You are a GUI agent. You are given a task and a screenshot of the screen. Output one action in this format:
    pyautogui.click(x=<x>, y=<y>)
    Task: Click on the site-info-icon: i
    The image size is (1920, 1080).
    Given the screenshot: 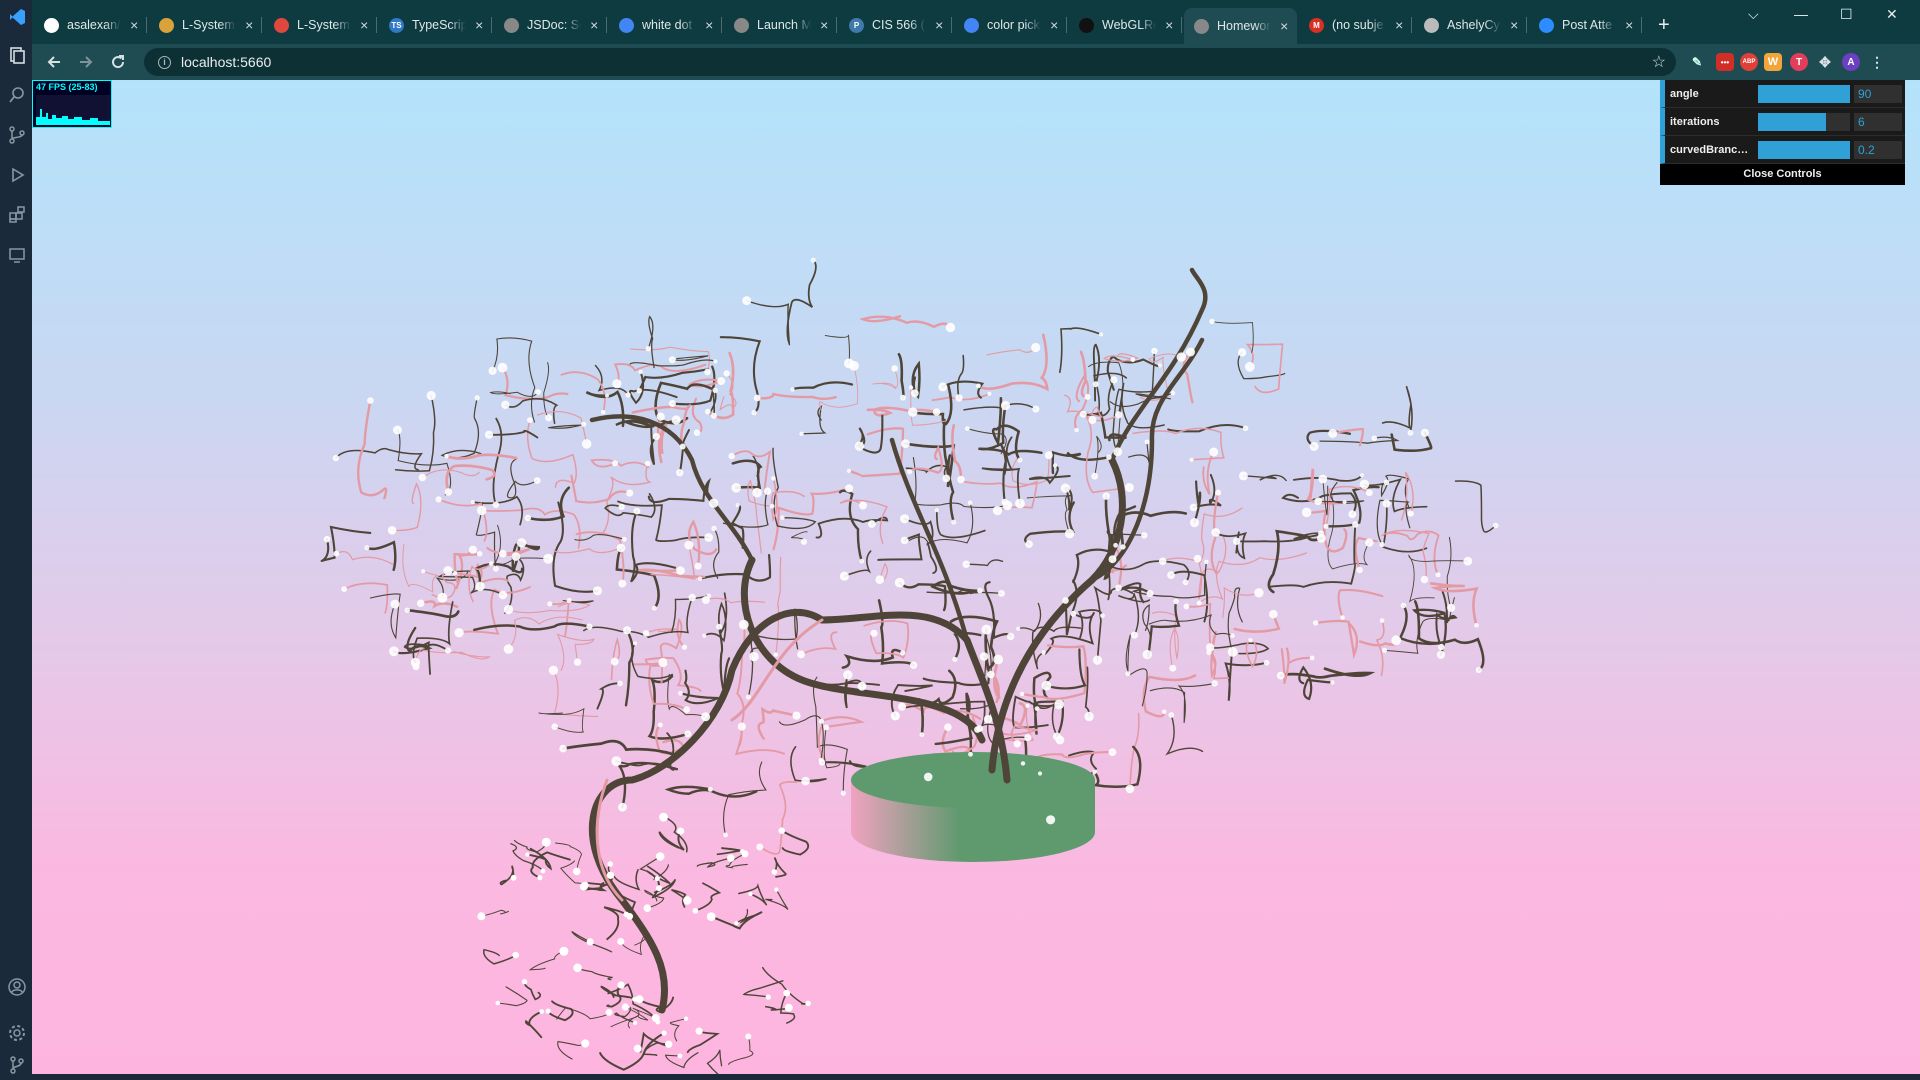 What is the action you would take?
    pyautogui.click(x=164, y=62)
    